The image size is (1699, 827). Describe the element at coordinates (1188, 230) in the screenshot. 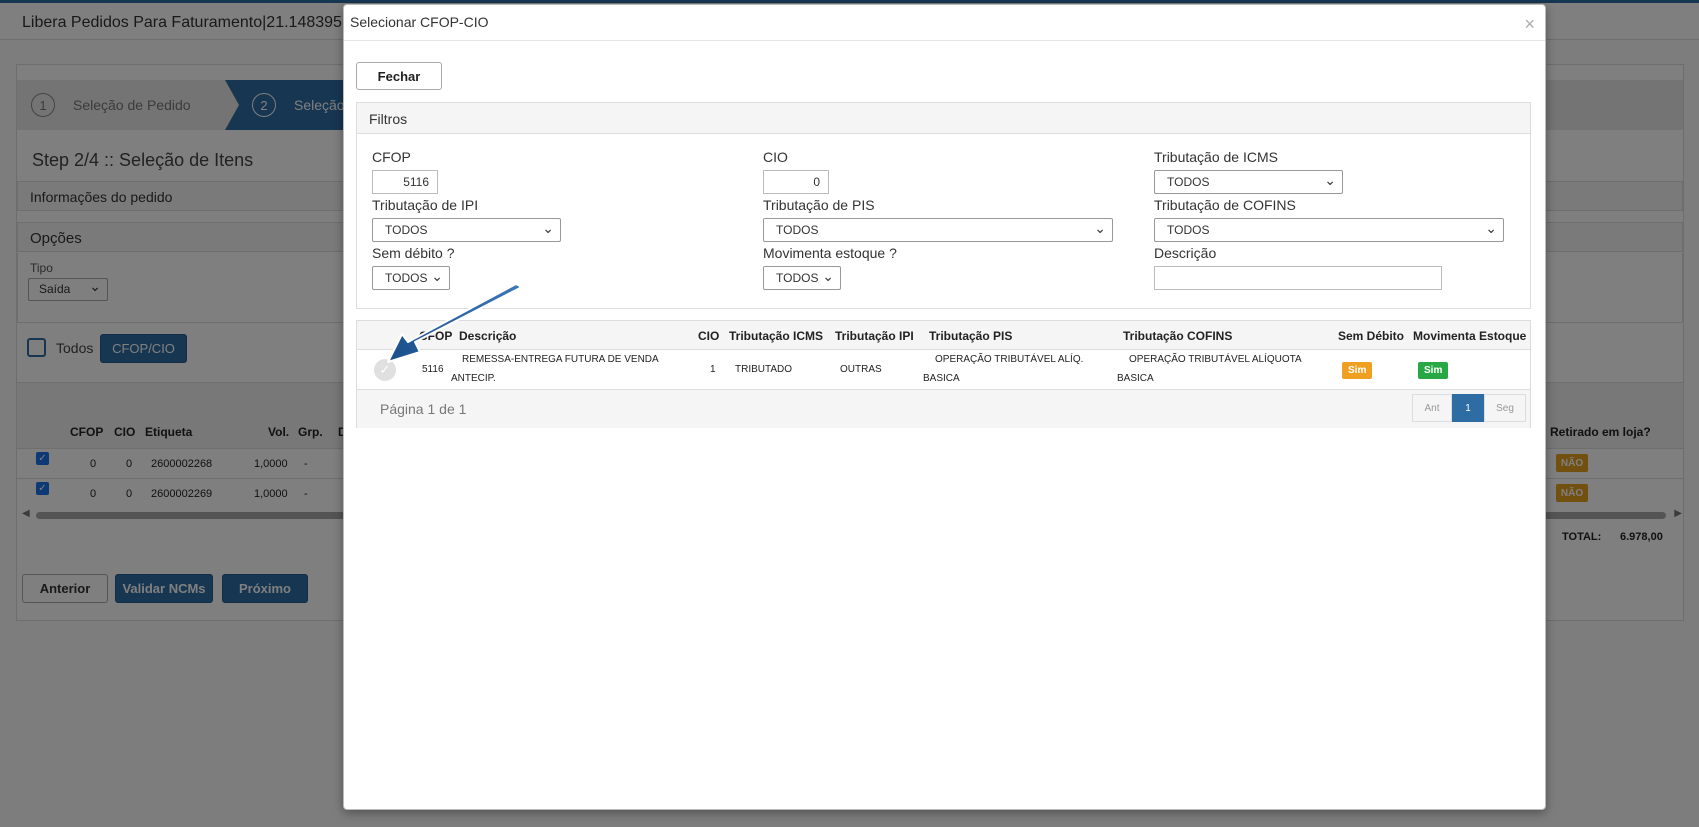

I see `cofins-select-value: TODOS` at that location.